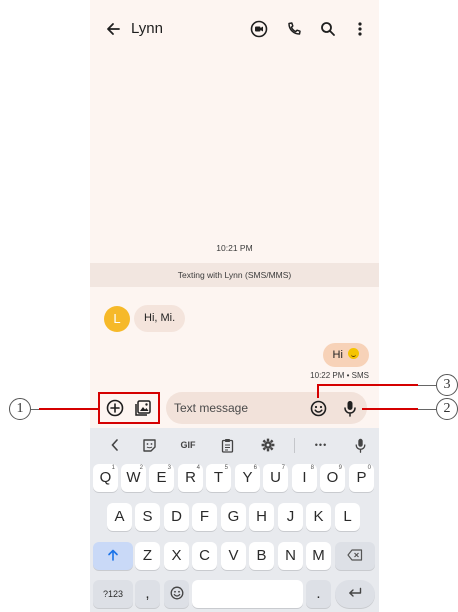 The height and width of the screenshot is (612, 458). I want to click on search-button, so click(328, 29).